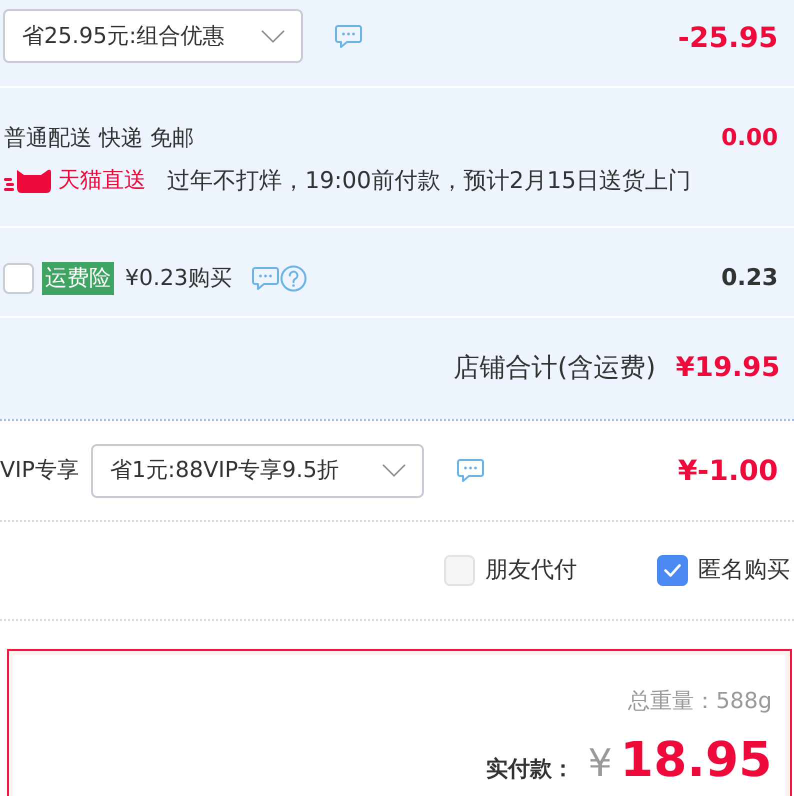 Image resolution: width=794 pixels, height=796 pixels. Describe the element at coordinates (749, 138) in the screenshot. I see `delivery-amount: 0.00` at that location.